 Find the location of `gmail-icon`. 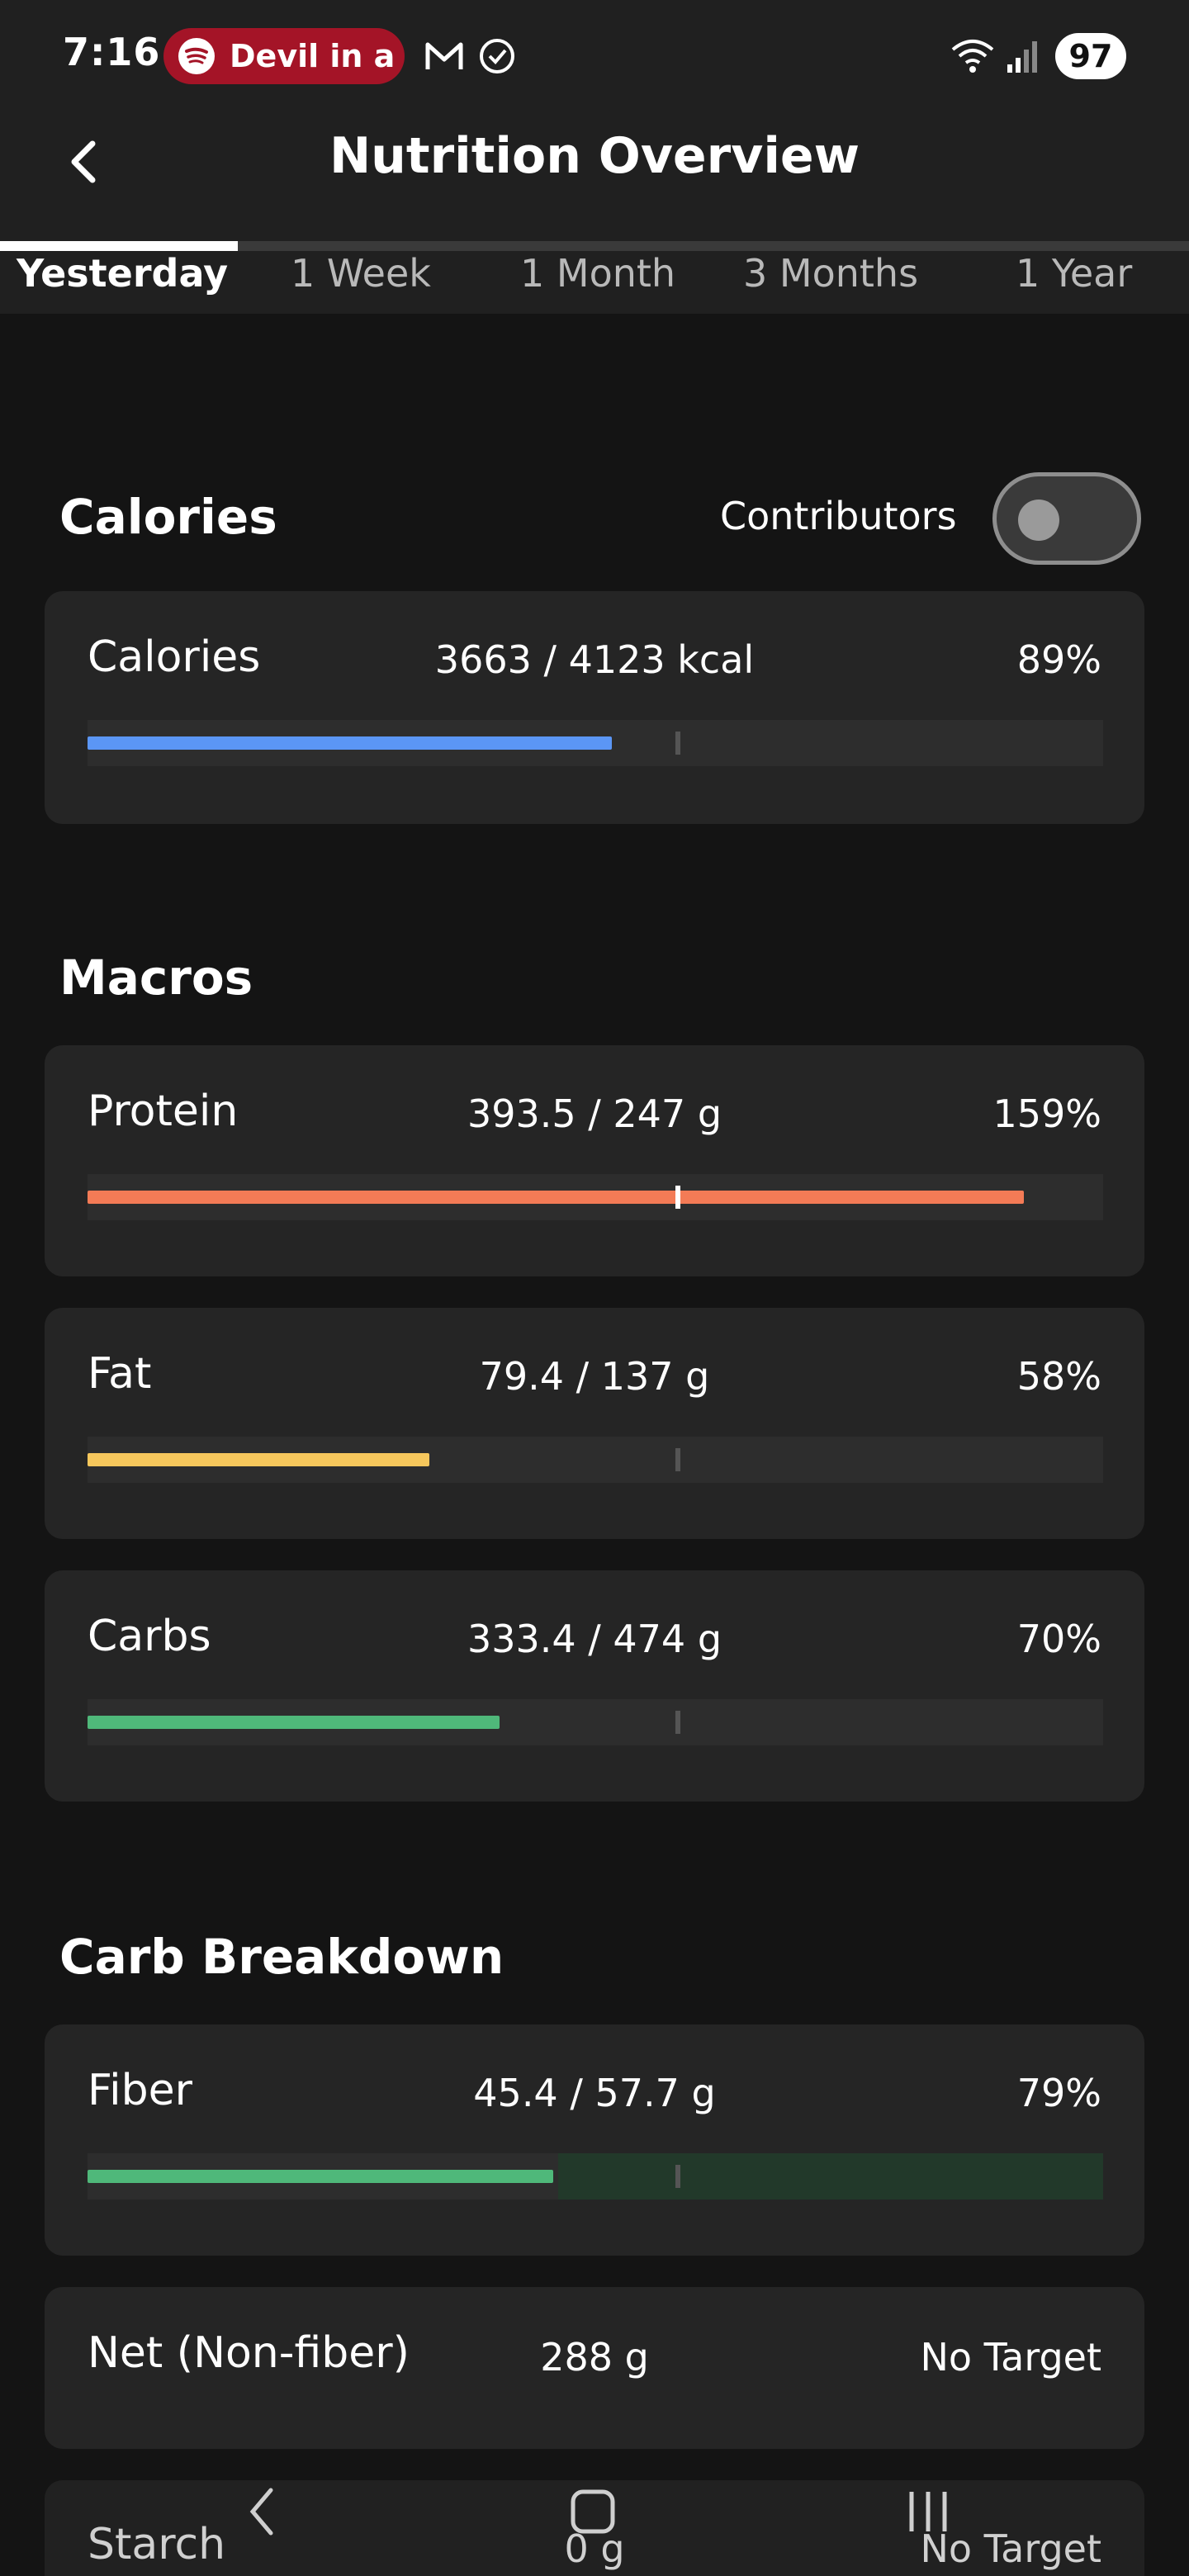

gmail-icon is located at coordinates (444, 57).